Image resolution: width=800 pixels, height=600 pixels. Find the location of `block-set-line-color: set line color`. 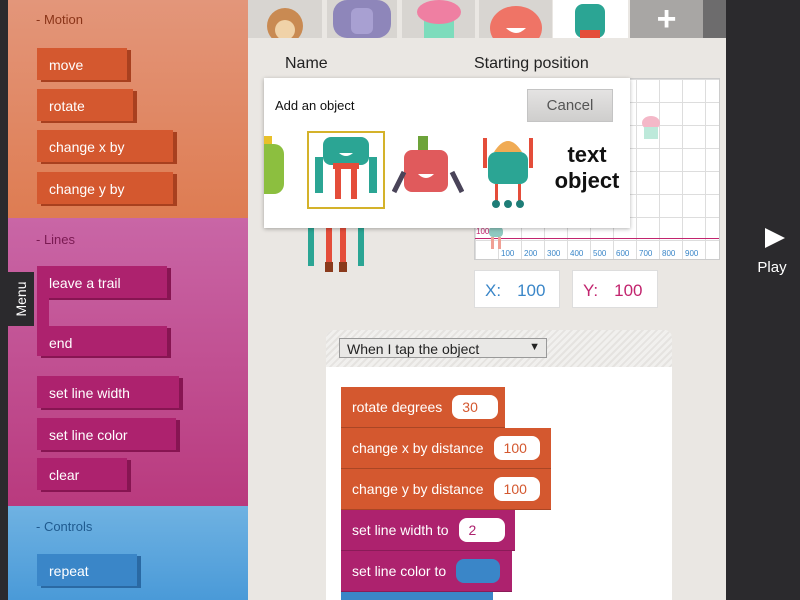

block-set-line-color: set line color is located at coordinates (106, 434).